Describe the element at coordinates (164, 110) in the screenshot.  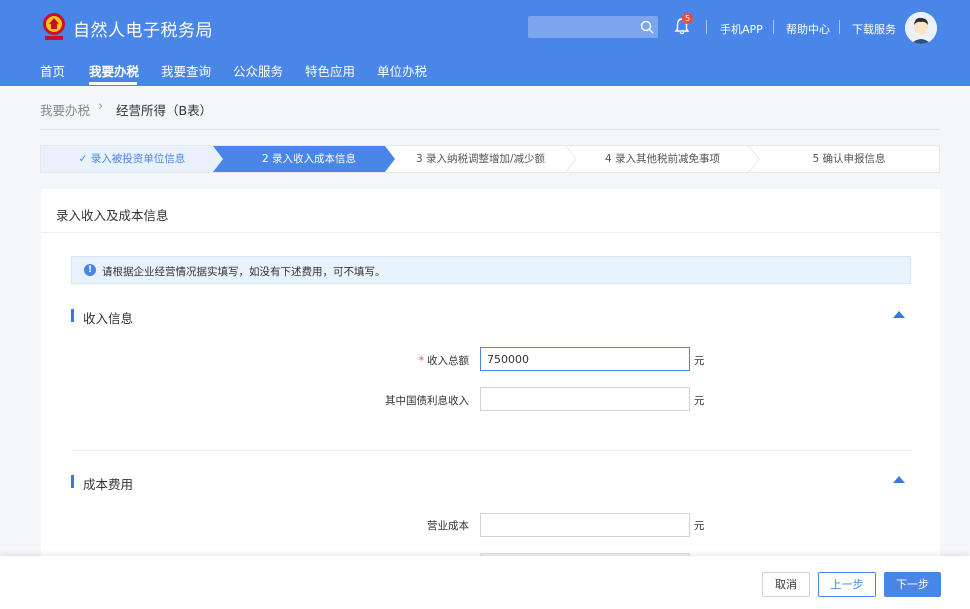
I see `breadcrumb-current: 经营所得（B表）` at that location.